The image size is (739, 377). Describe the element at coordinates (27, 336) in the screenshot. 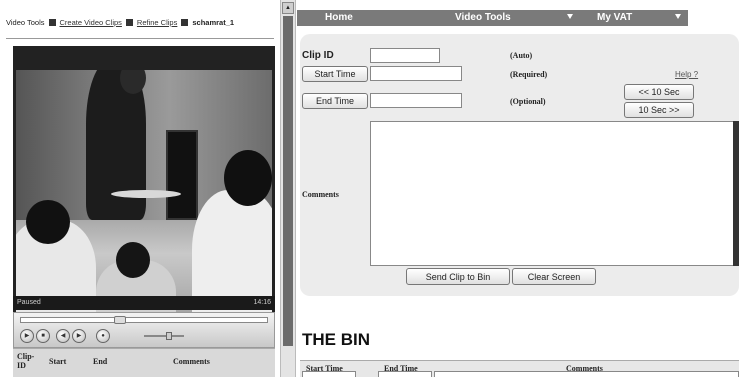

I see `play-icon: ▶` at that location.